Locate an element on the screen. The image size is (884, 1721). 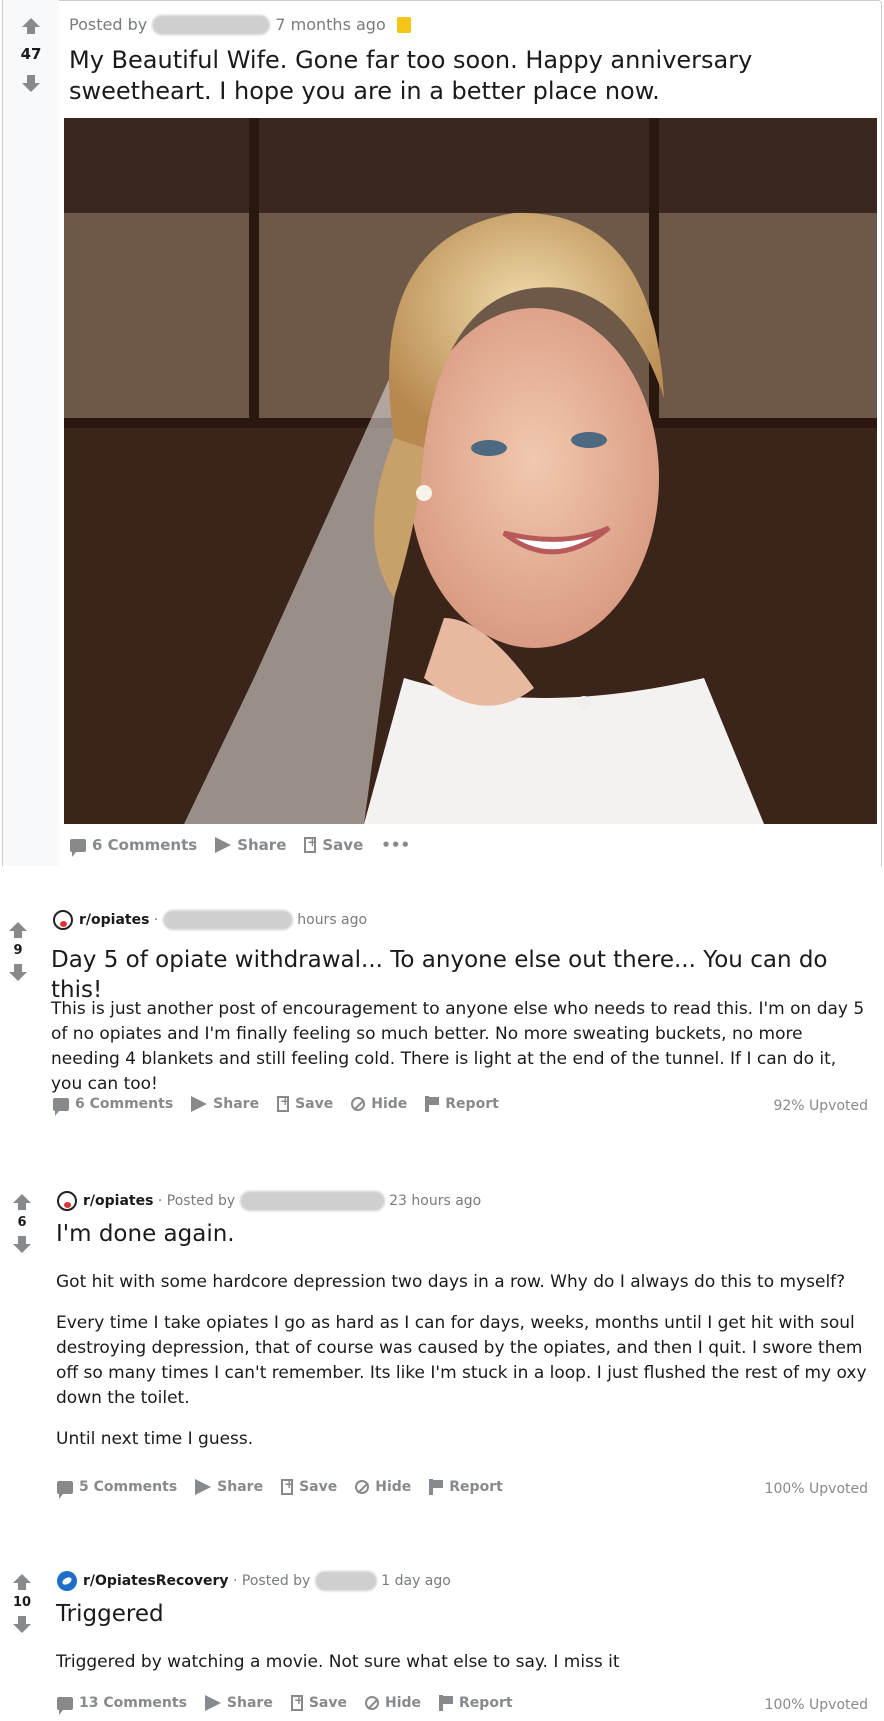
upvoted-percent: 92% Upvoted is located at coordinates (820, 1106).